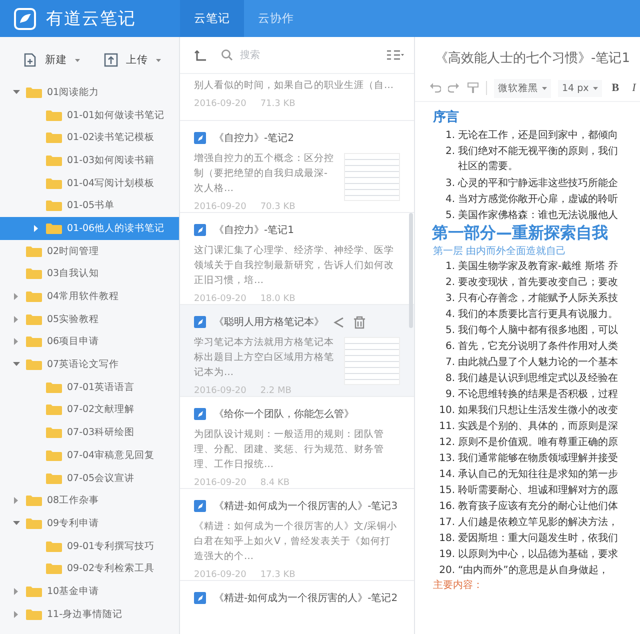  Describe the element at coordinates (538, 346) in the screenshot. I see `list-item-text: 首先，它充分说明了条件作用对人类` at that location.